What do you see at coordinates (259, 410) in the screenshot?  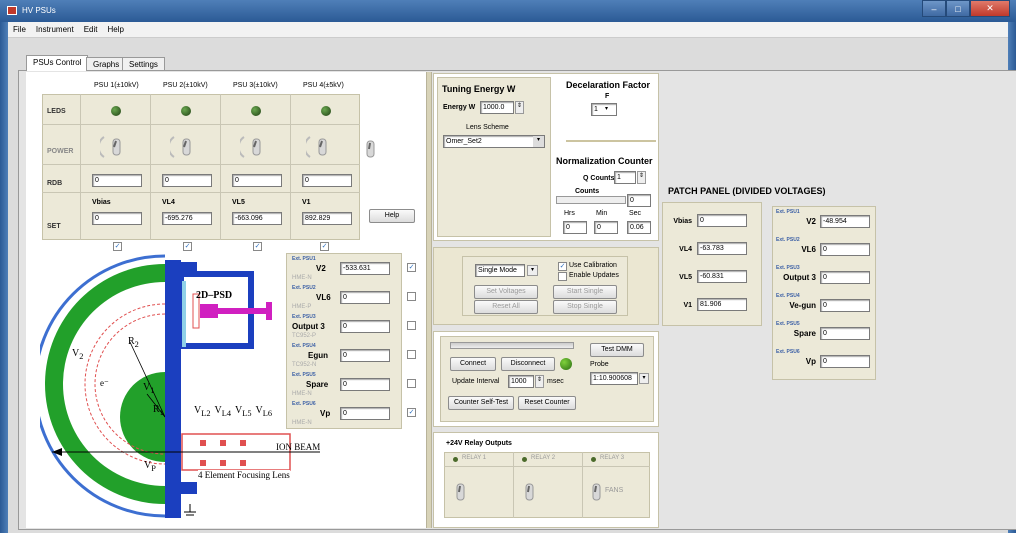 I see `vl6-letter: V` at bounding box center [259, 410].